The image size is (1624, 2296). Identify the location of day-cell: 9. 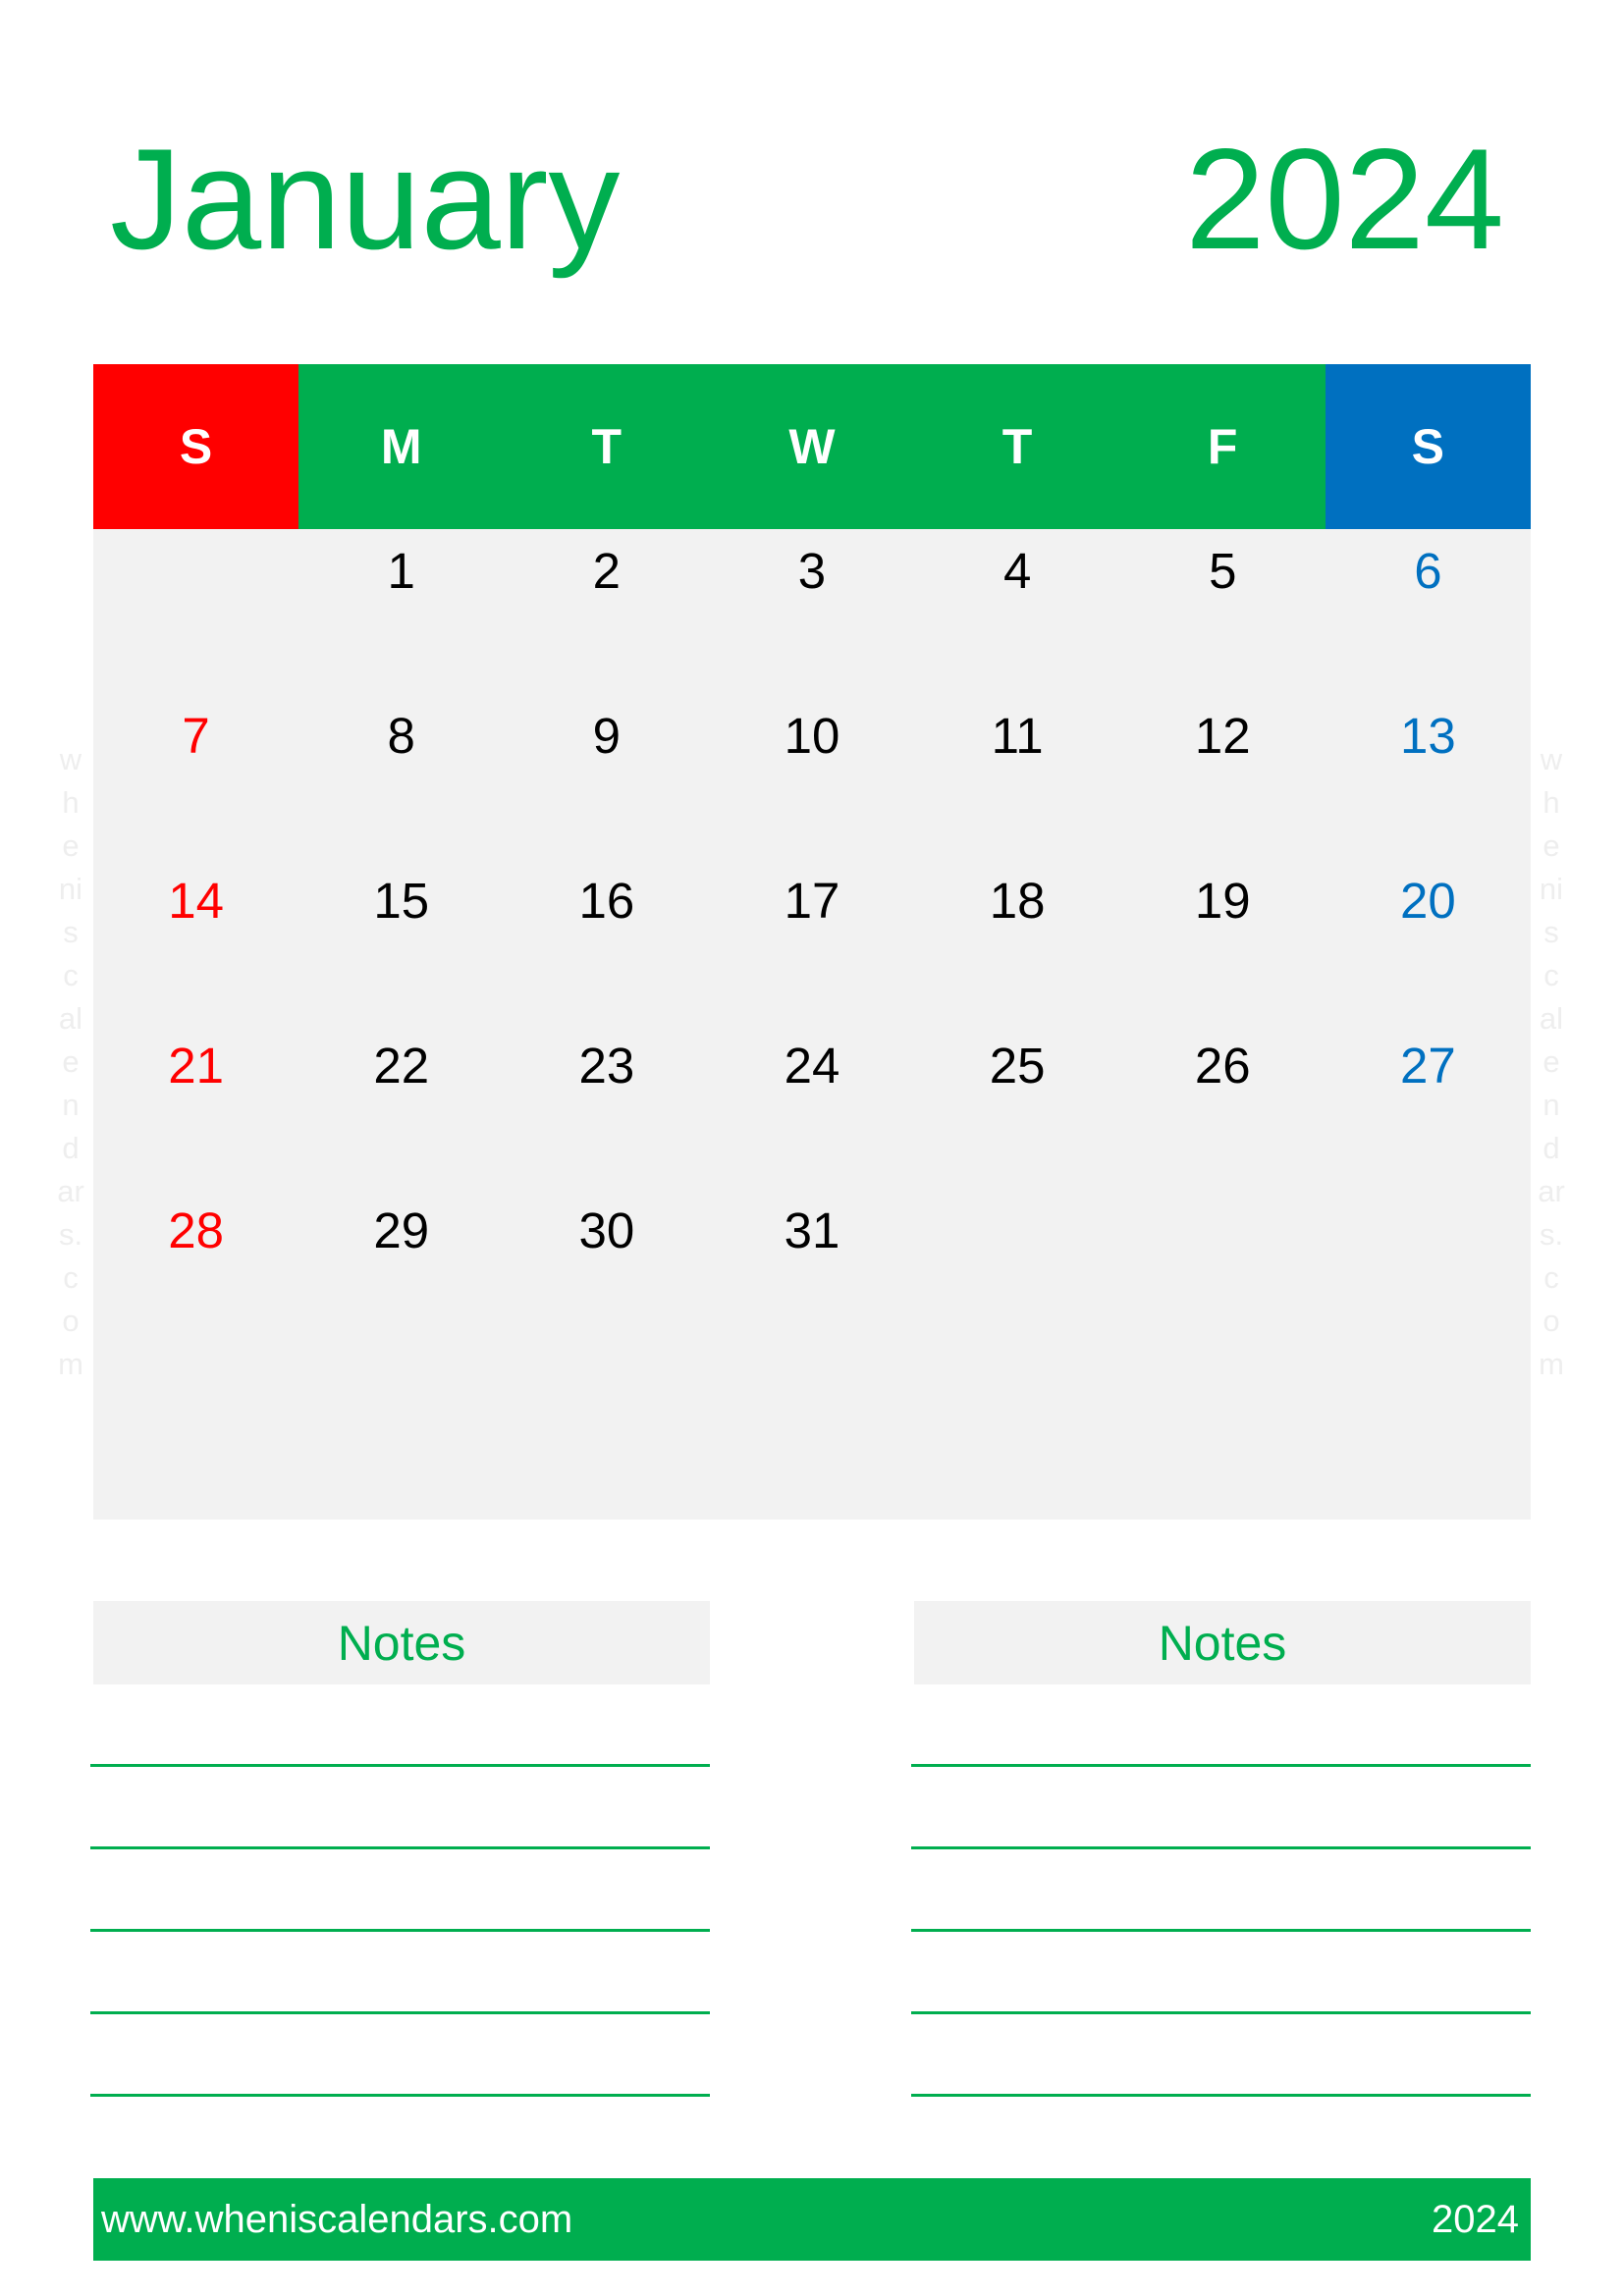
(607, 736).